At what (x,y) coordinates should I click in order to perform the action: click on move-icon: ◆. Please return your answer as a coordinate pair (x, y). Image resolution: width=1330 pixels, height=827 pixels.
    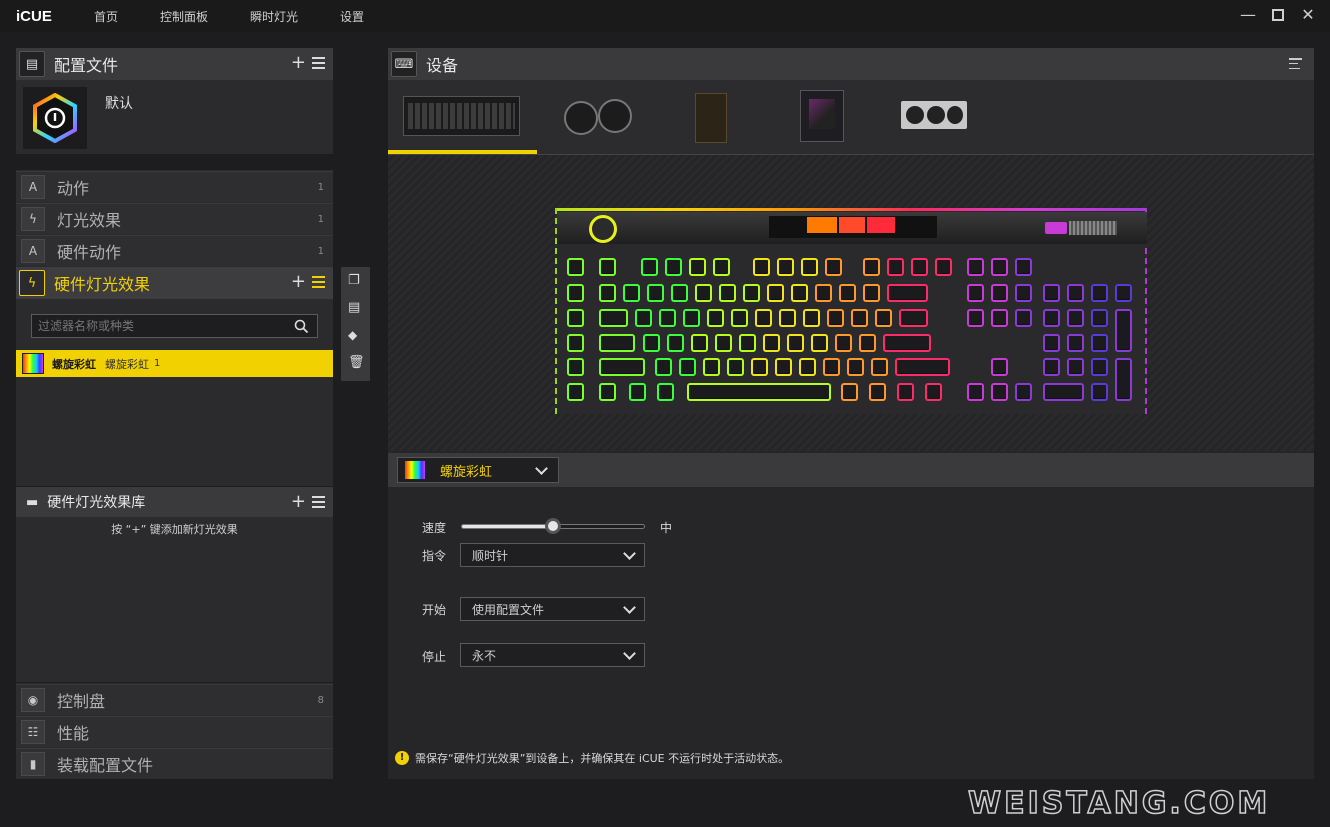
    Looking at the image, I should click on (352, 335).